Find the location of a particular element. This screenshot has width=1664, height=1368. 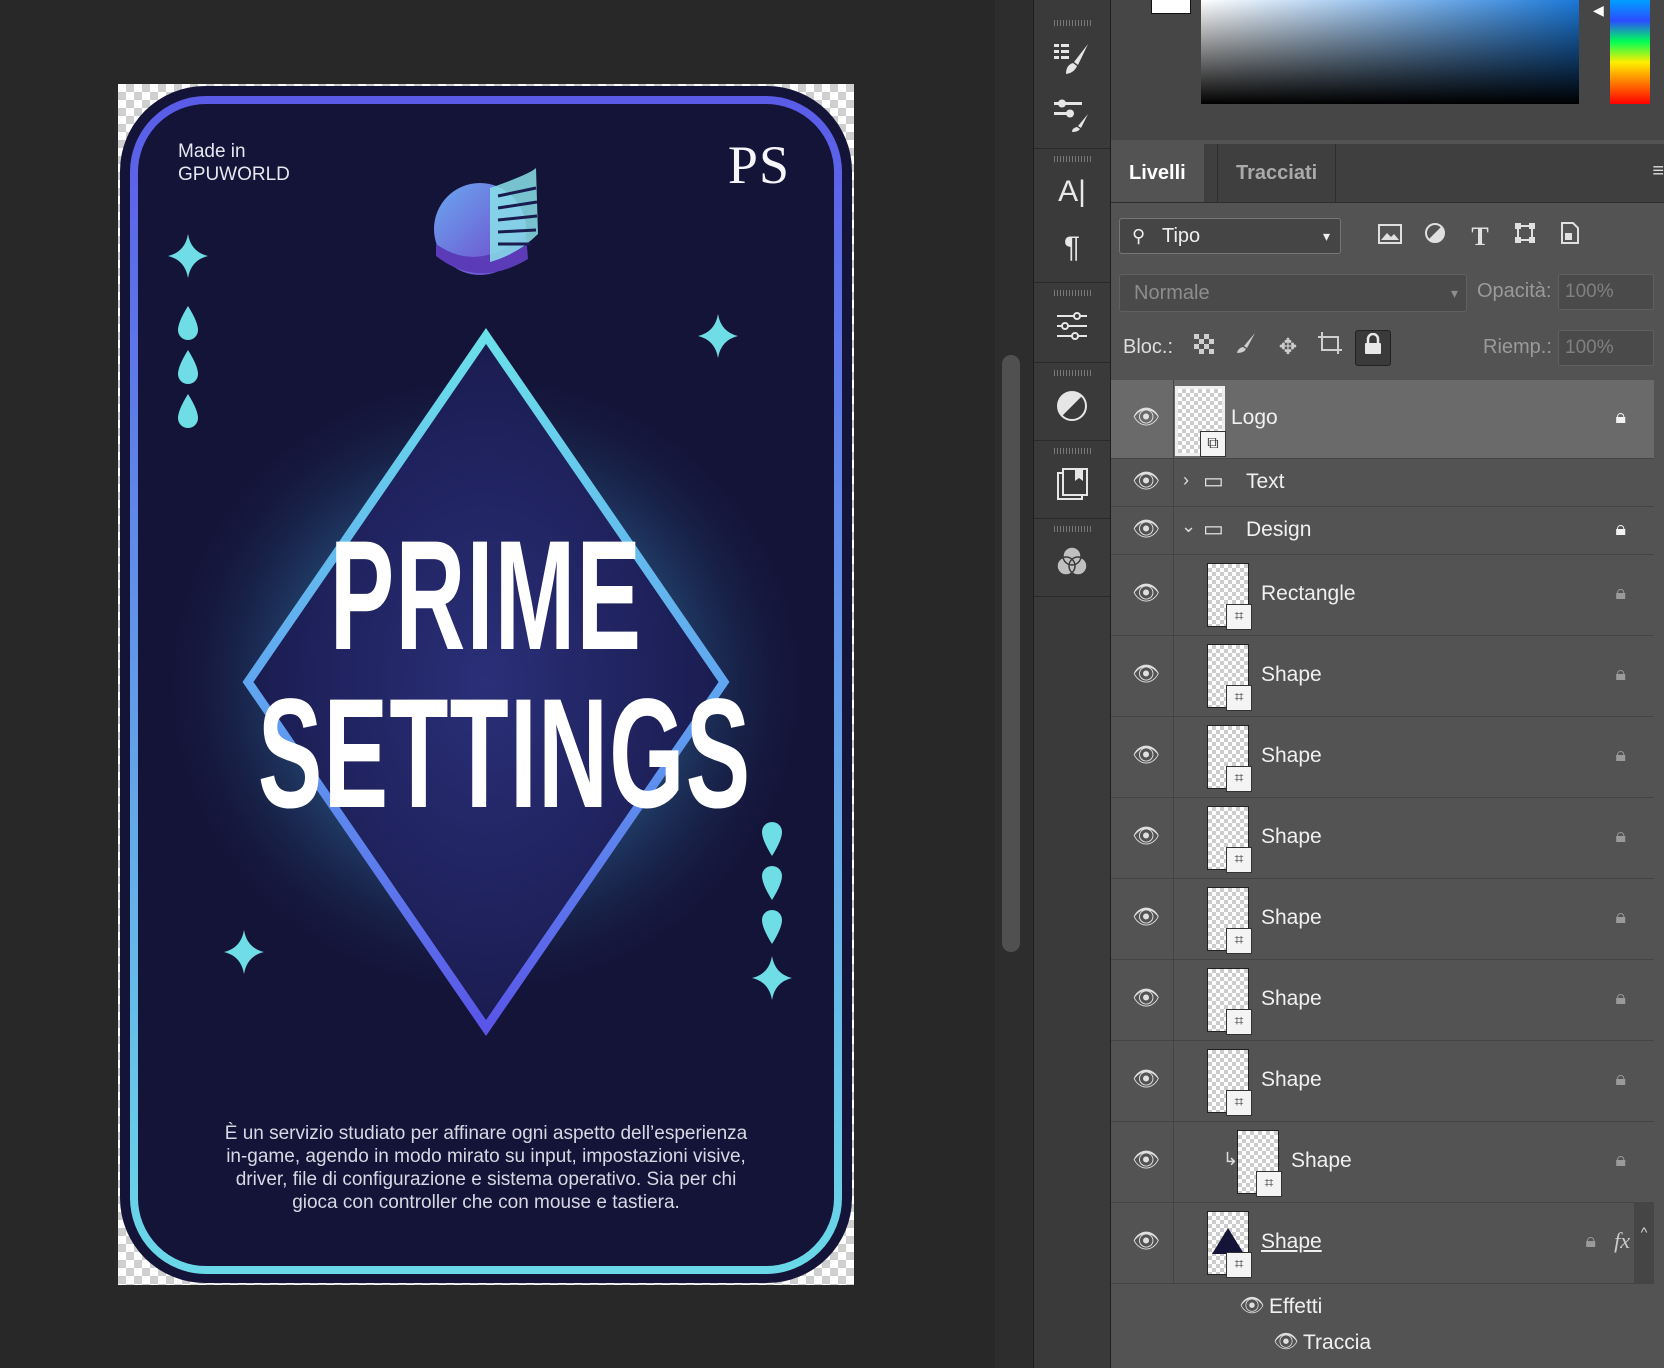

panel-menu-icon: ≡ is located at coordinates (1658, 171).